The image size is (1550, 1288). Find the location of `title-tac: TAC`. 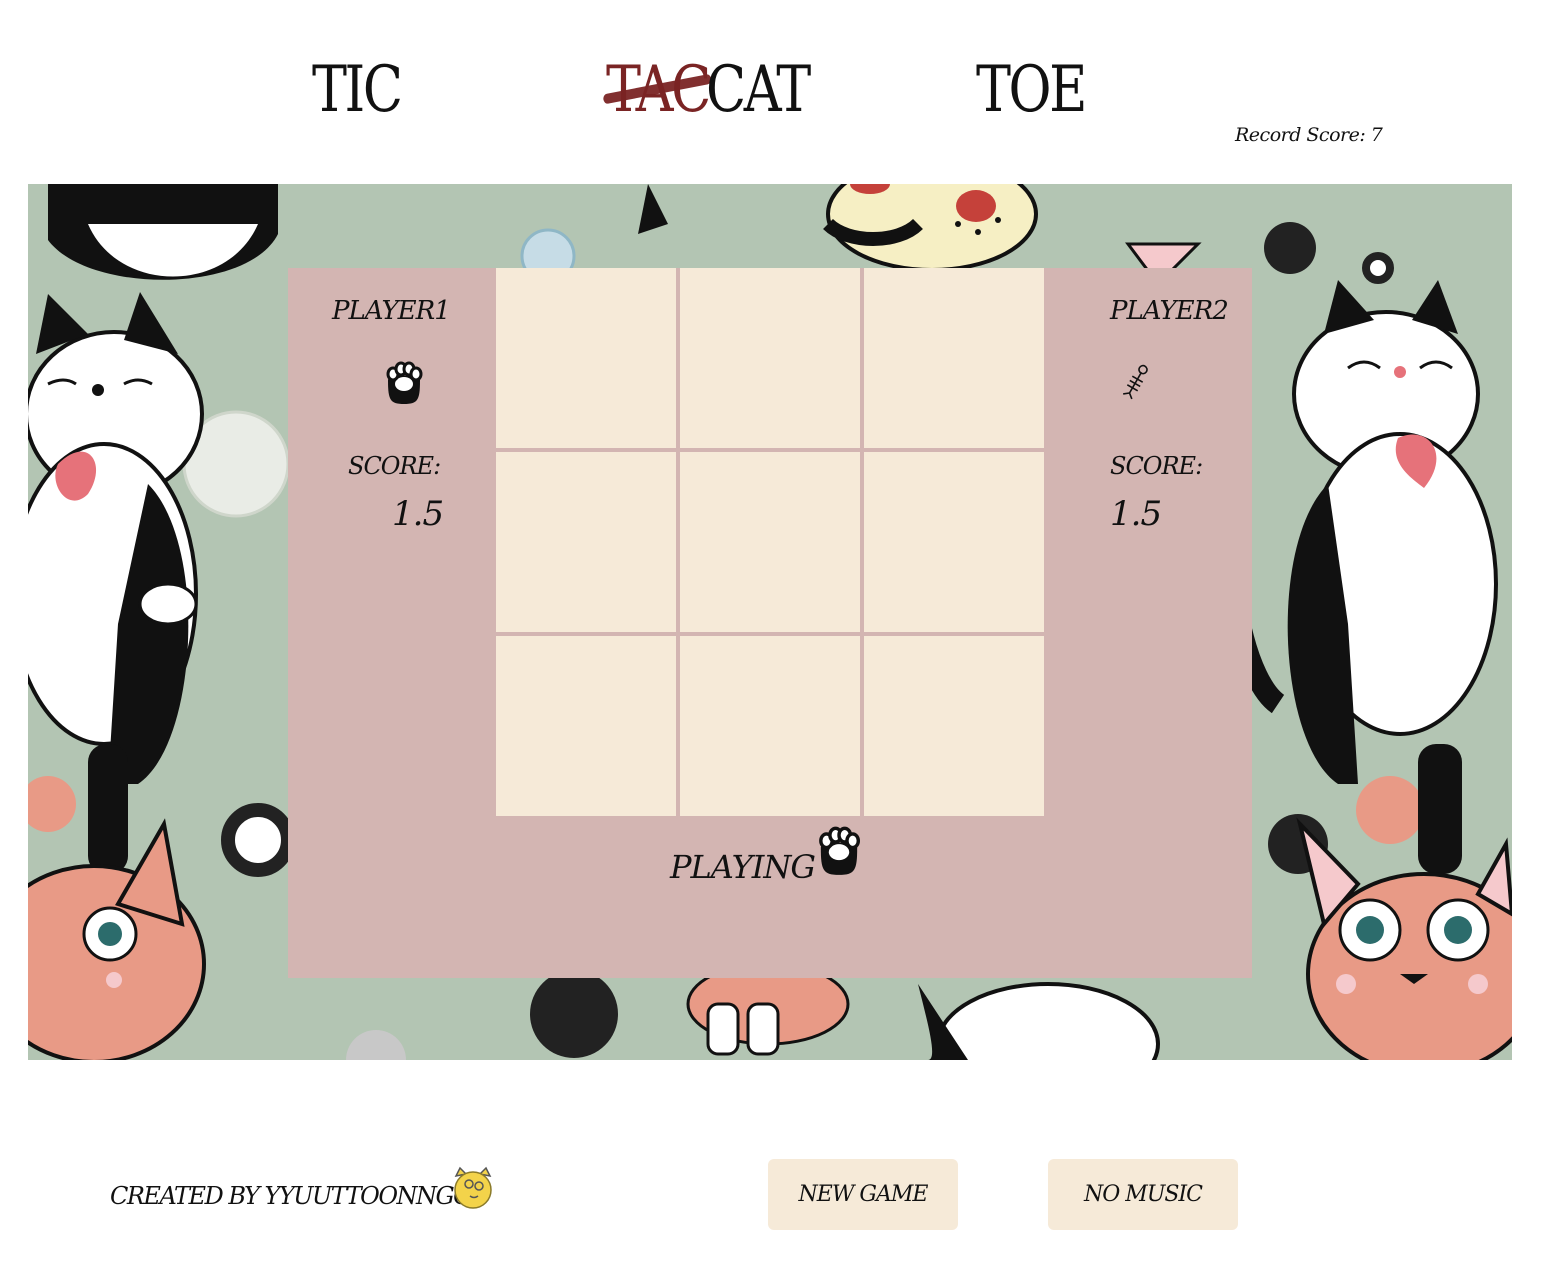

title-tac: TAC is located at coordinates (657, 90).